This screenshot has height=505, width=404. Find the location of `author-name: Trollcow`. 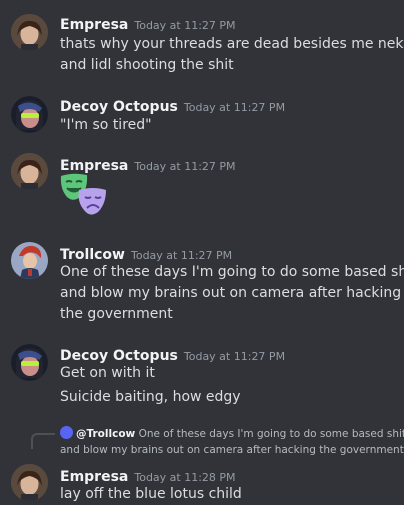

author-name: Trollcow is located at coordinates (92, 255).